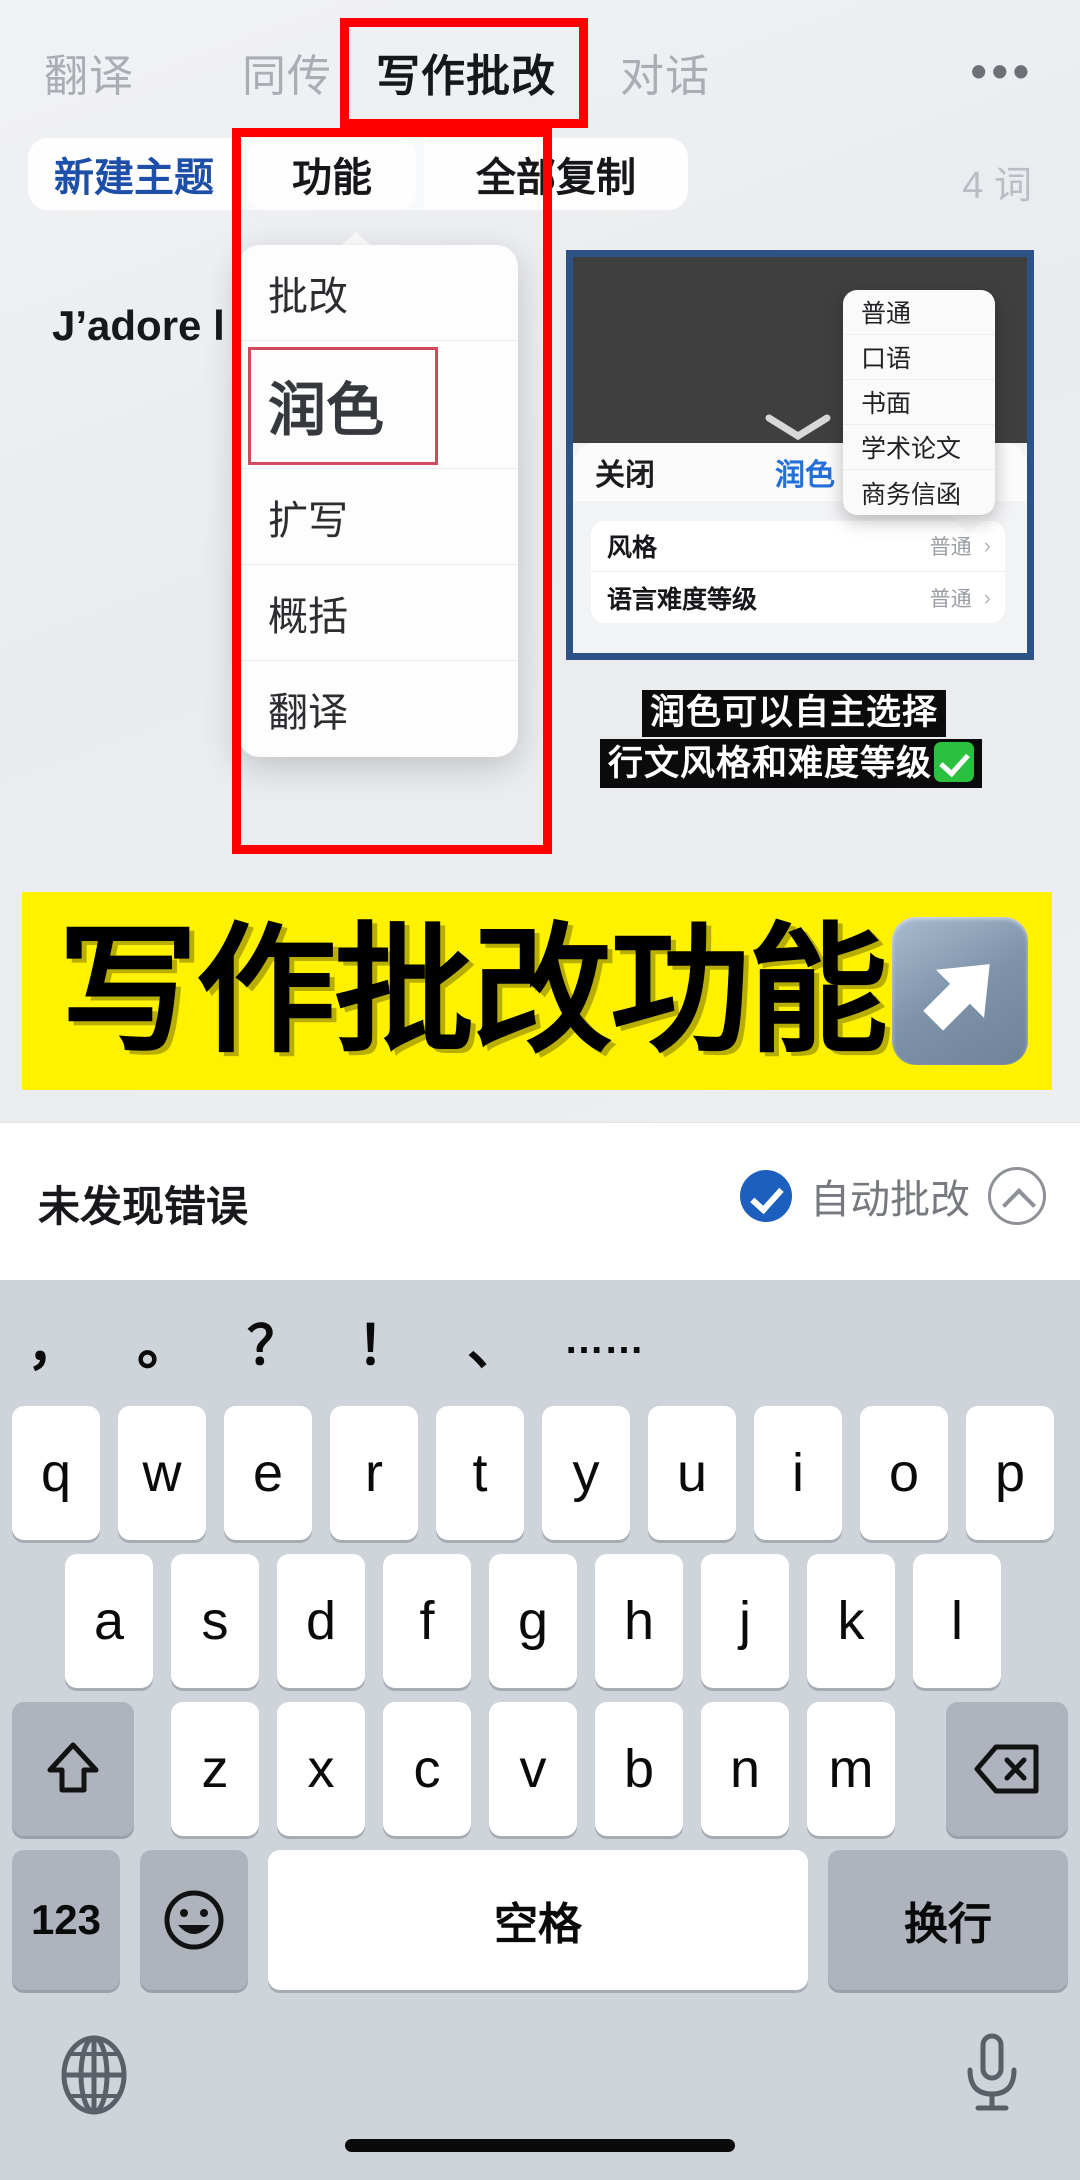  I want to click on key-b: b, so click(639, 1769).